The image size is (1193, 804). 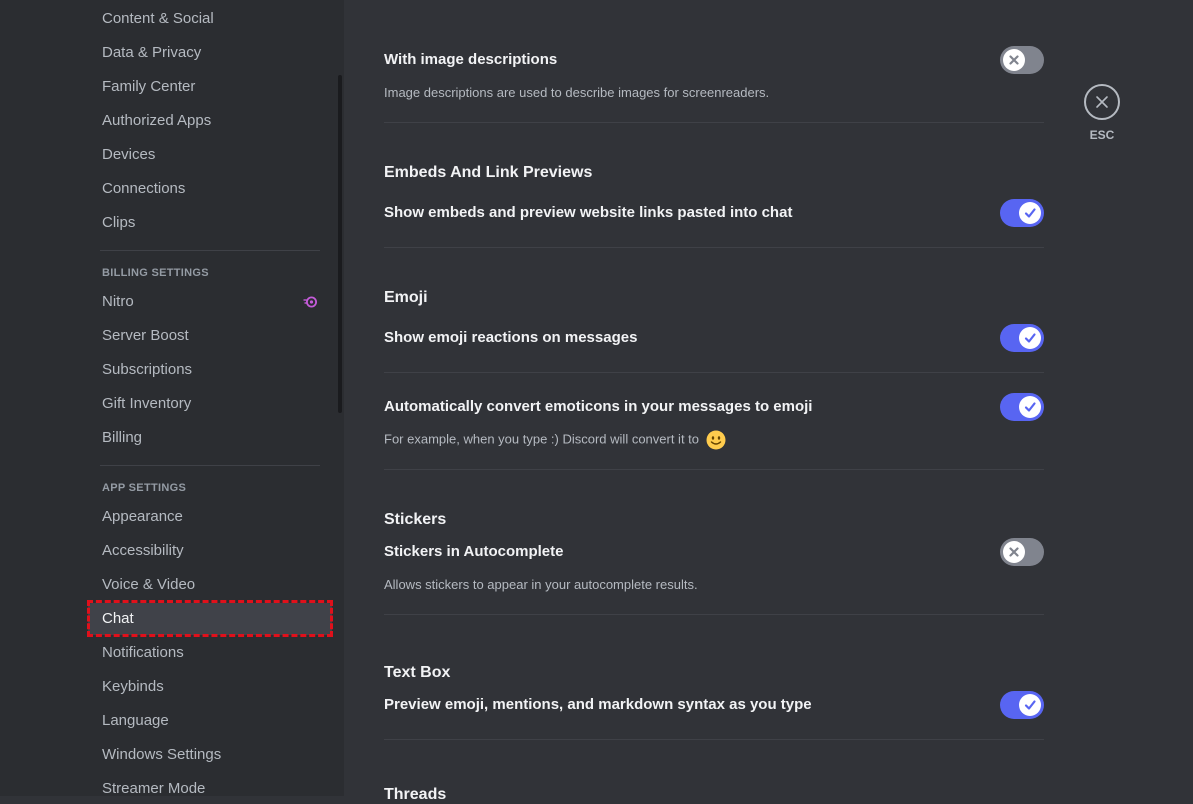 I want to click on sidebar-item-label: Billing, so click(x=122, y=437).